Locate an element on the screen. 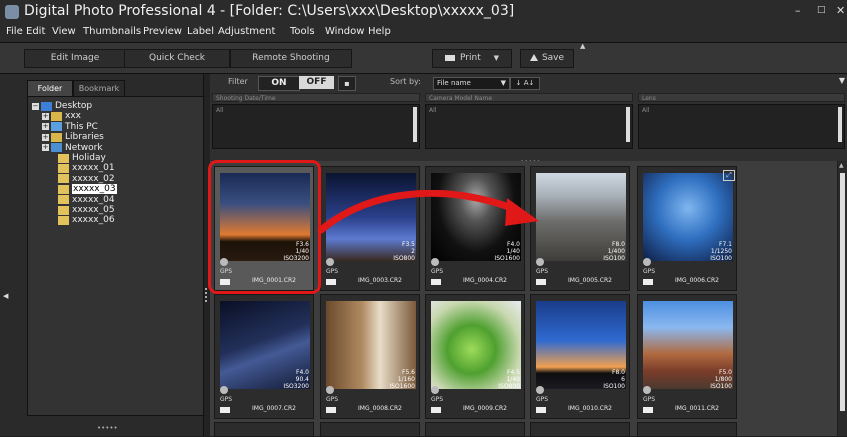 This screenshot has width=847, height=437. filter-on-button: ON is located at coordinates (279, 83).